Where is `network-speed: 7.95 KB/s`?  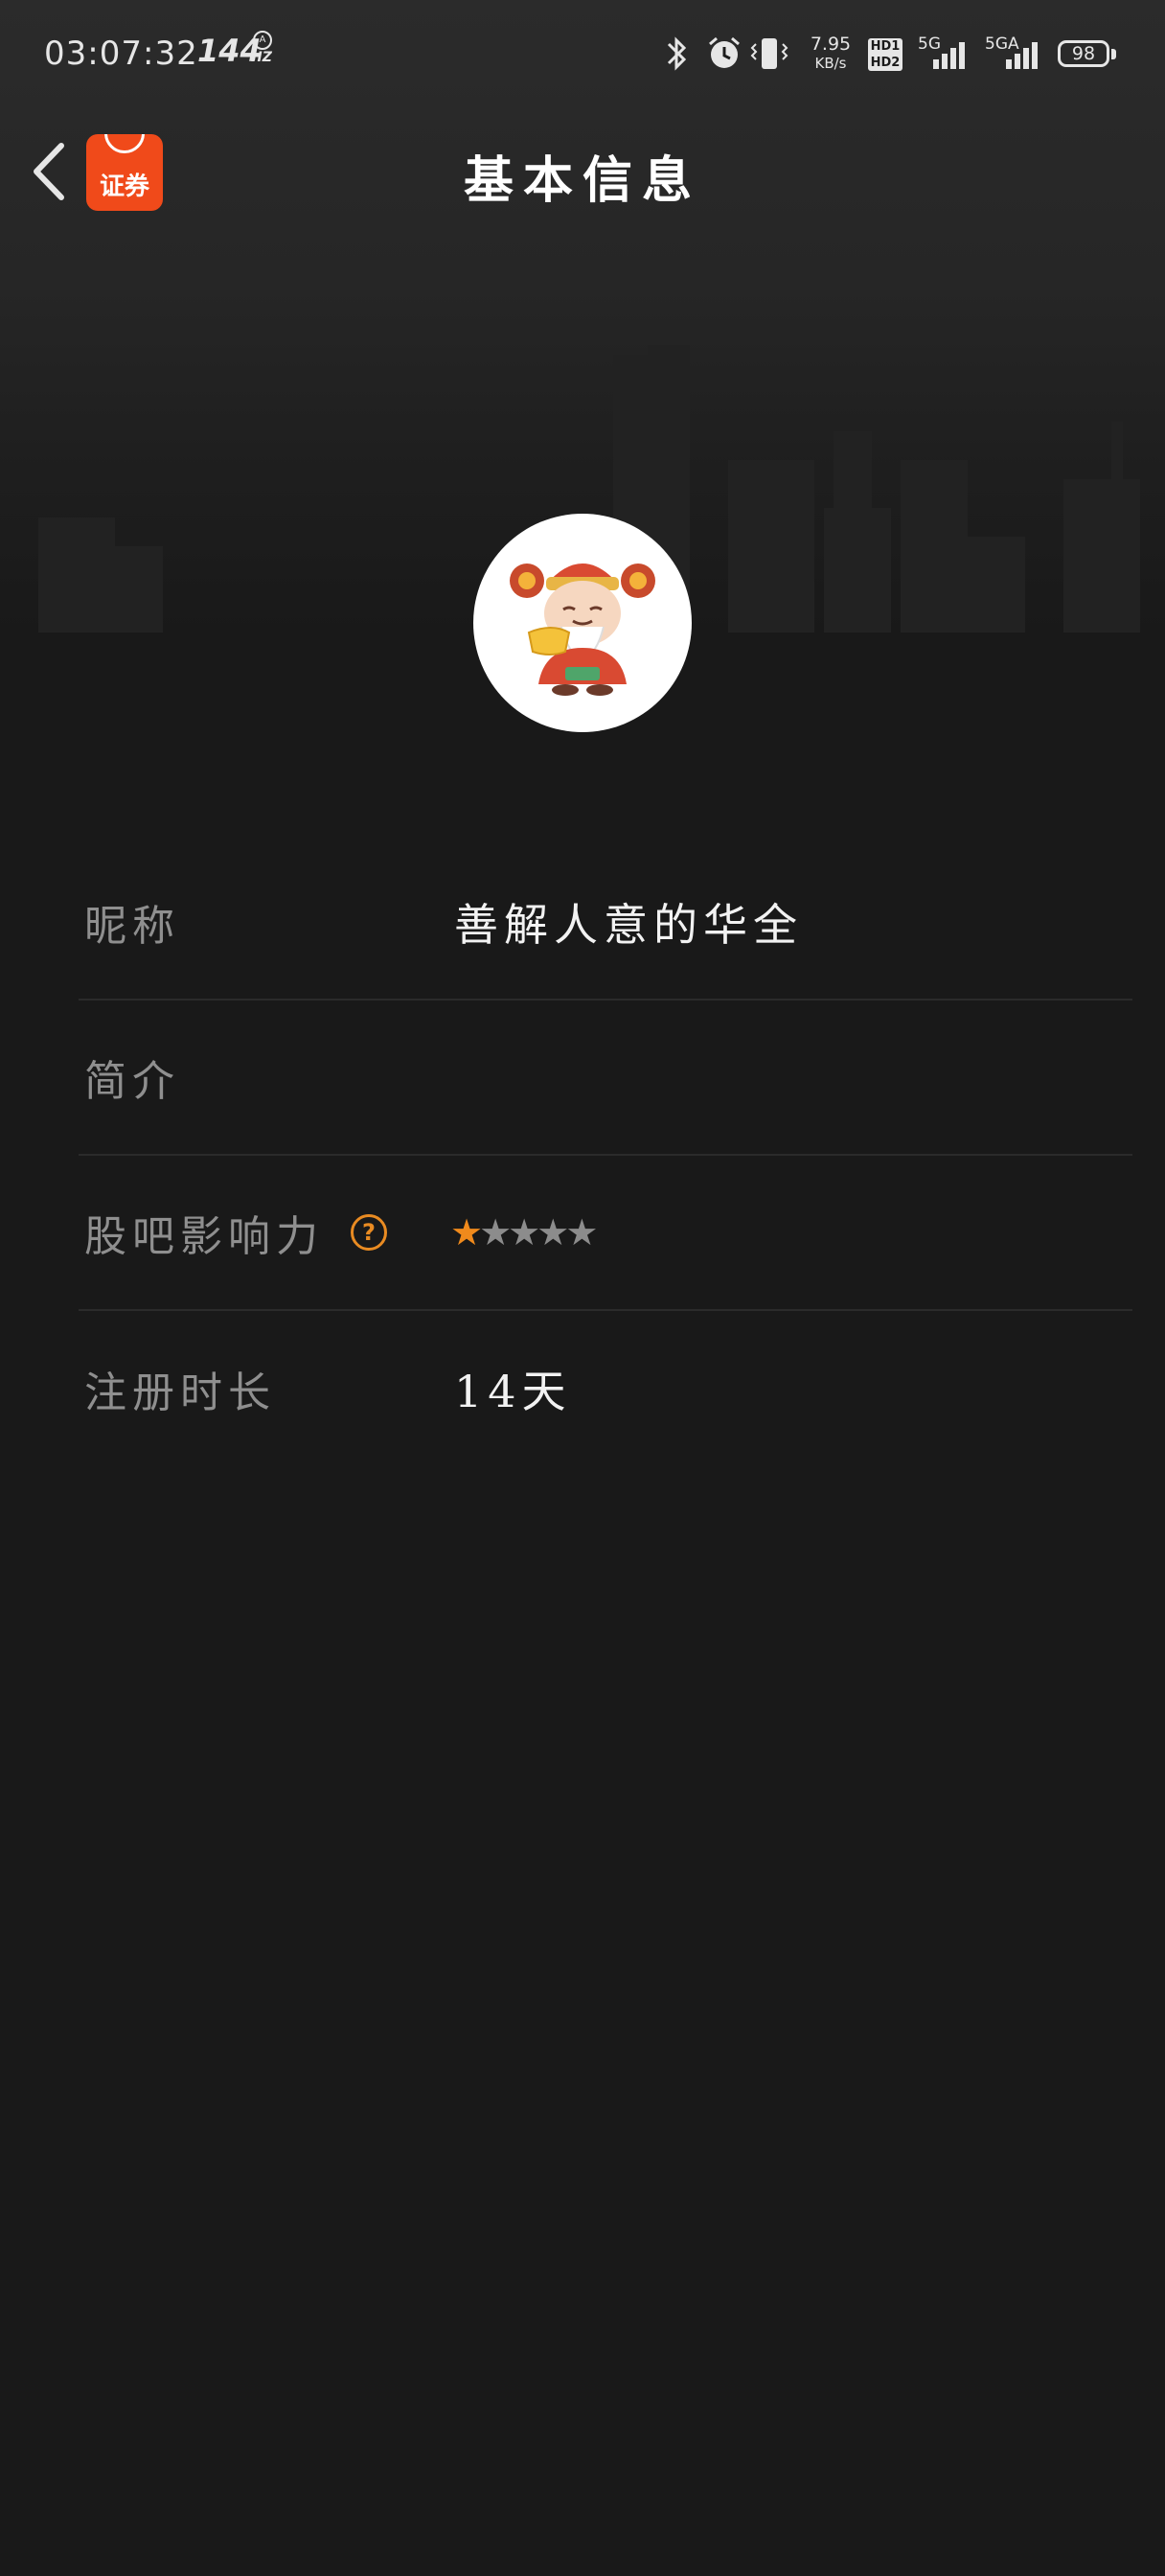 network-speed: 7.95 KB/s is located at coordinates (831, 53).